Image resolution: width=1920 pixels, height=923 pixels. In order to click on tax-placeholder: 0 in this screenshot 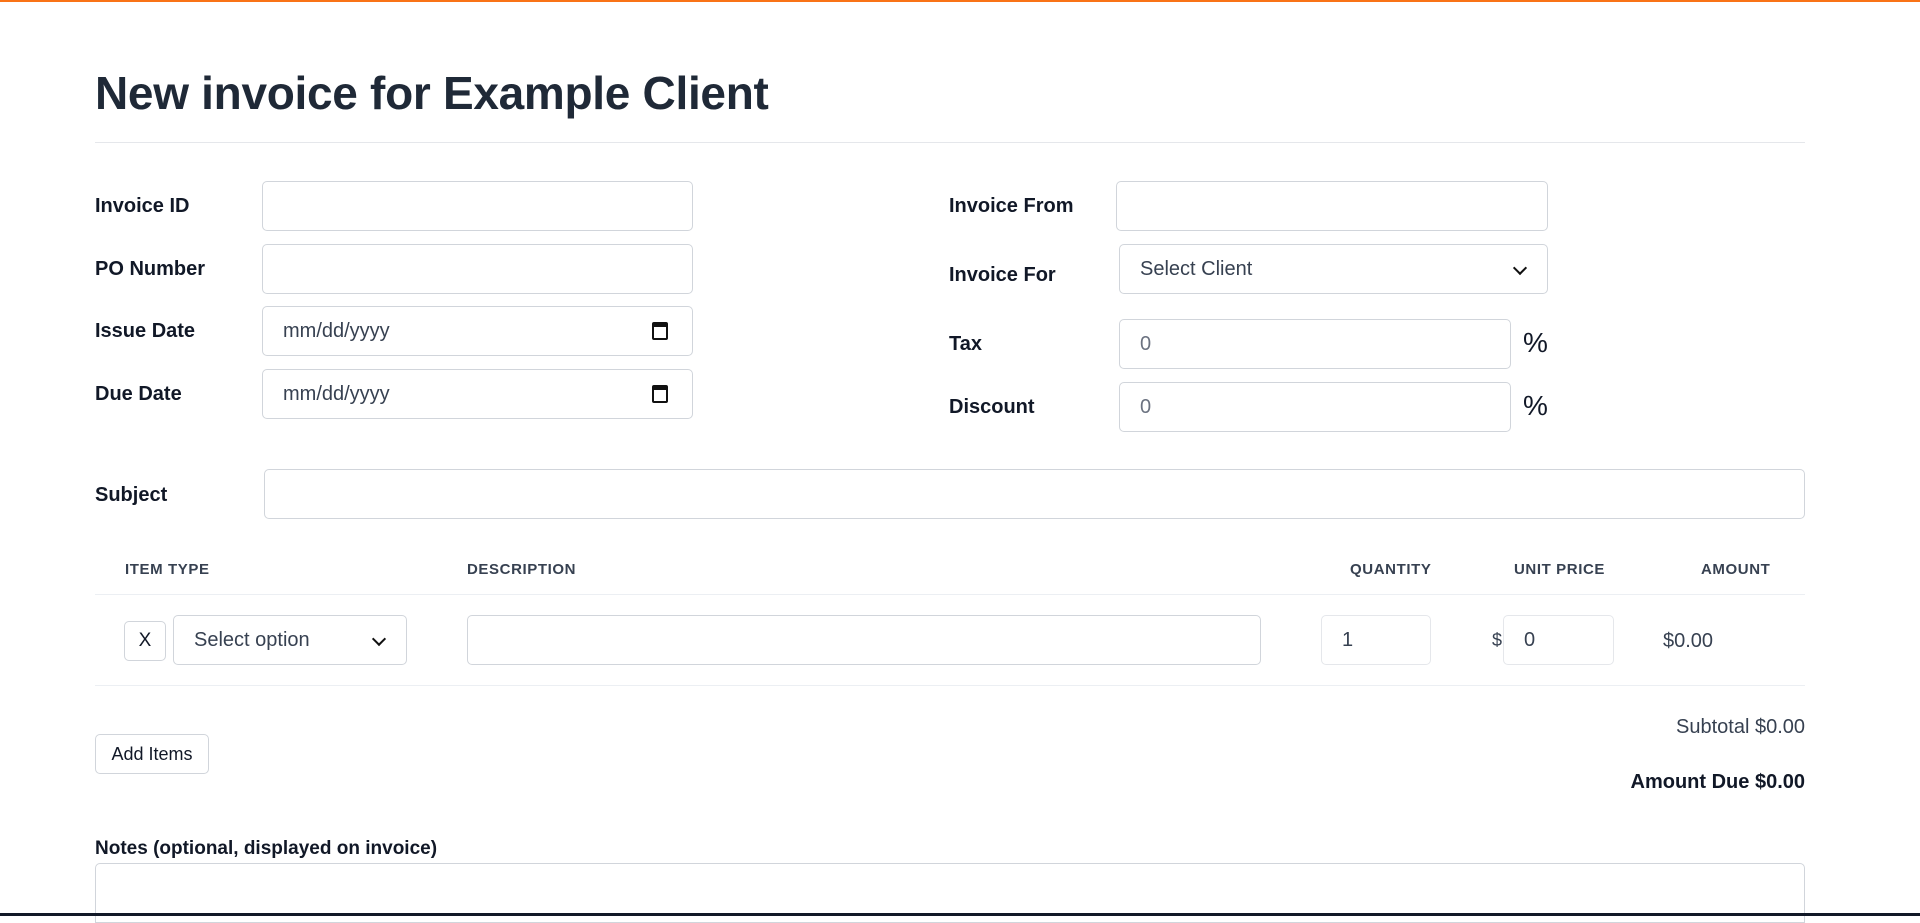, I will do `click(1146, 343)`.